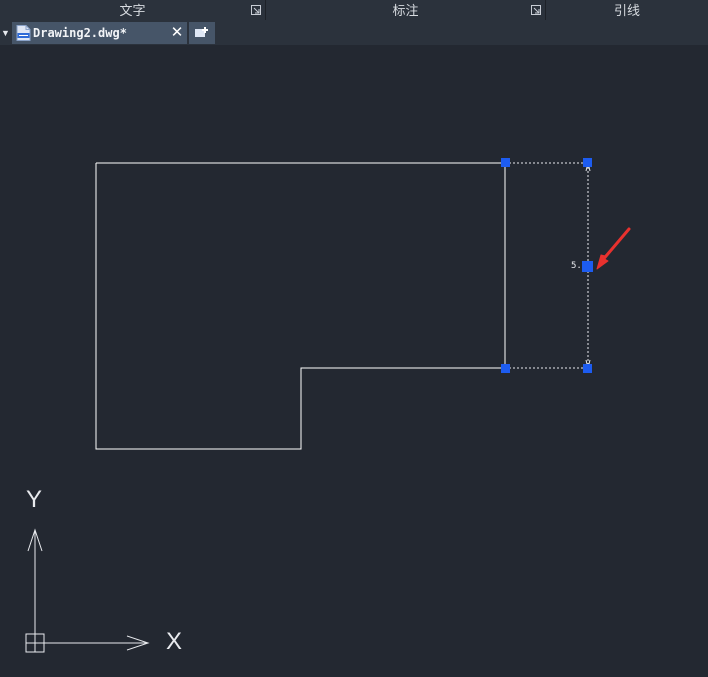  What do you see at coordinates (23, 33) in the screenshot?
I see `dwg-file-icon` at bounding box center [23, 33].